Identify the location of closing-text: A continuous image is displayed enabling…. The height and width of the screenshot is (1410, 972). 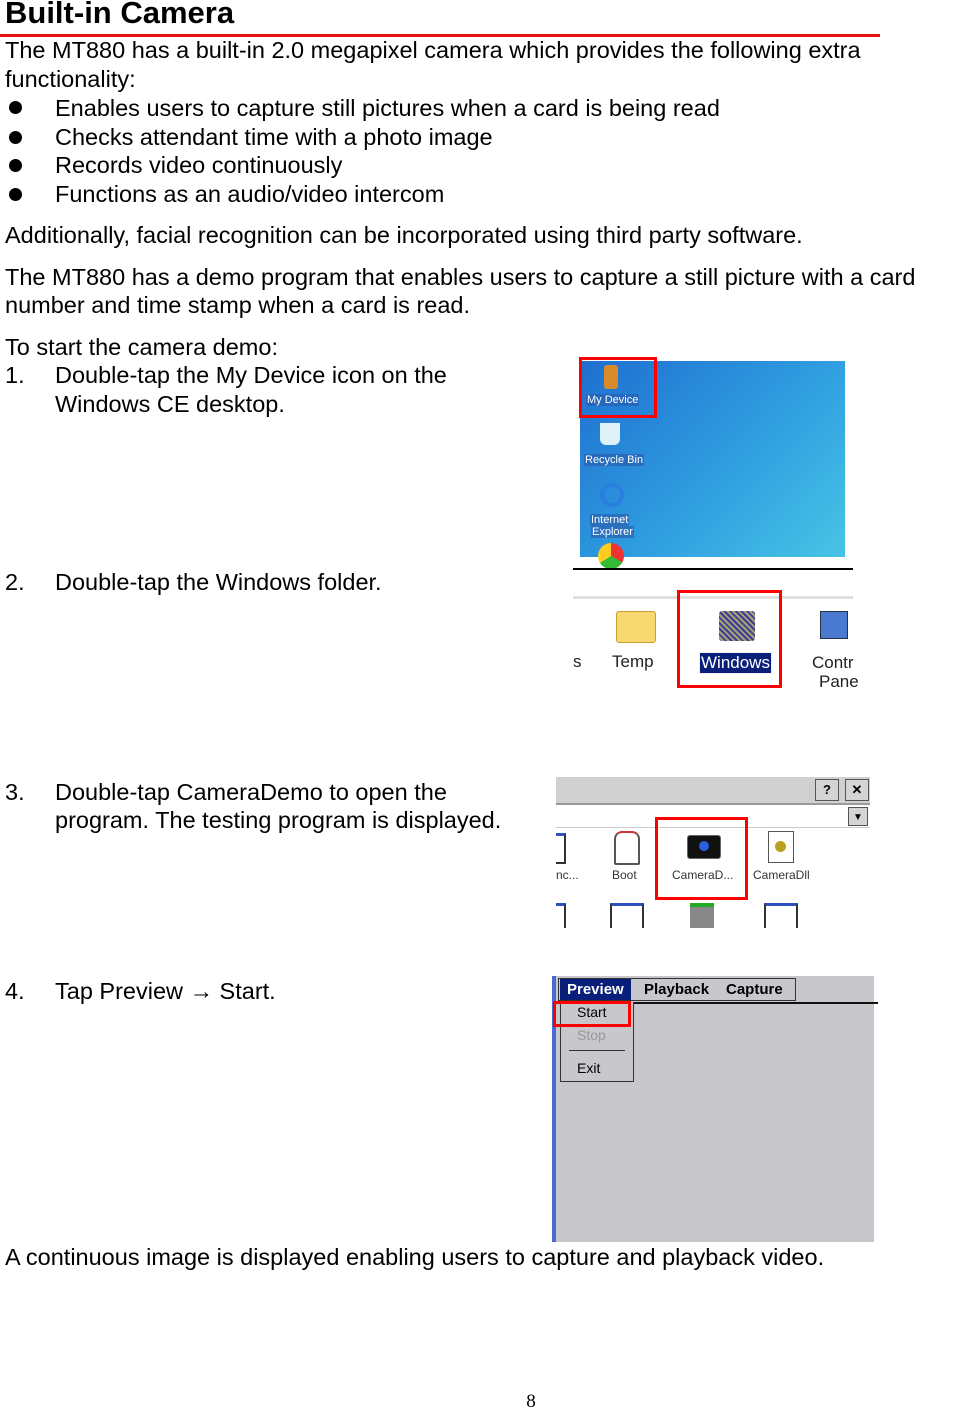
(415, 1257).